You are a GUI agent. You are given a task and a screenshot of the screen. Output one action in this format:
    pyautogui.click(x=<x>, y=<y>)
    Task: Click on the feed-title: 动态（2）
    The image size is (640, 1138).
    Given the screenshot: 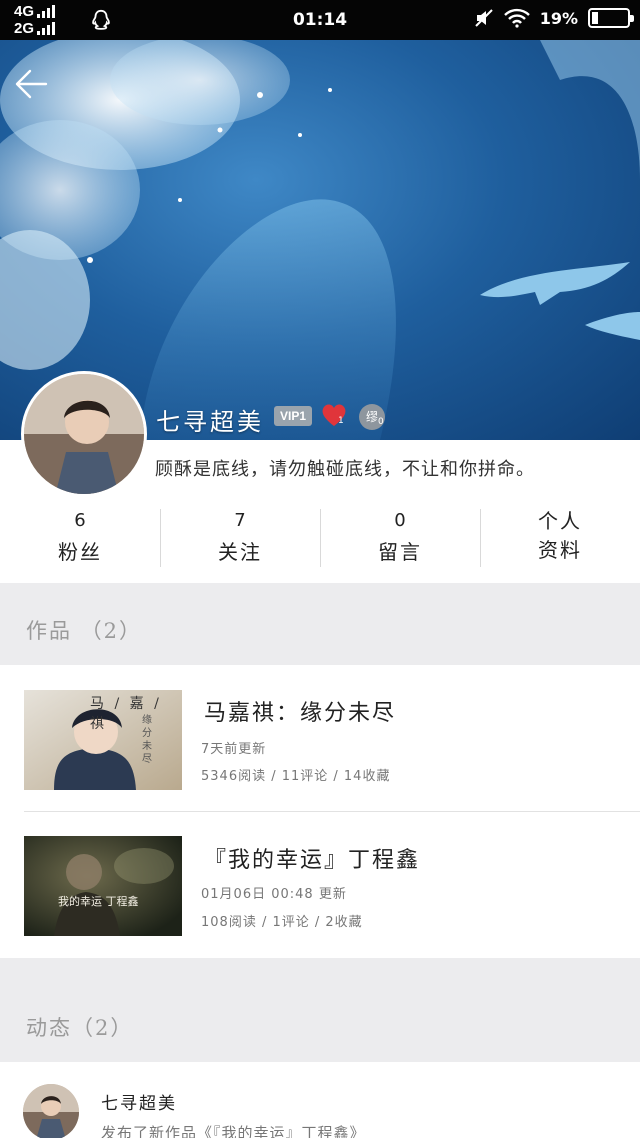 What is the action you would take?
    pyautogui.click(x=80, y=1028)
    